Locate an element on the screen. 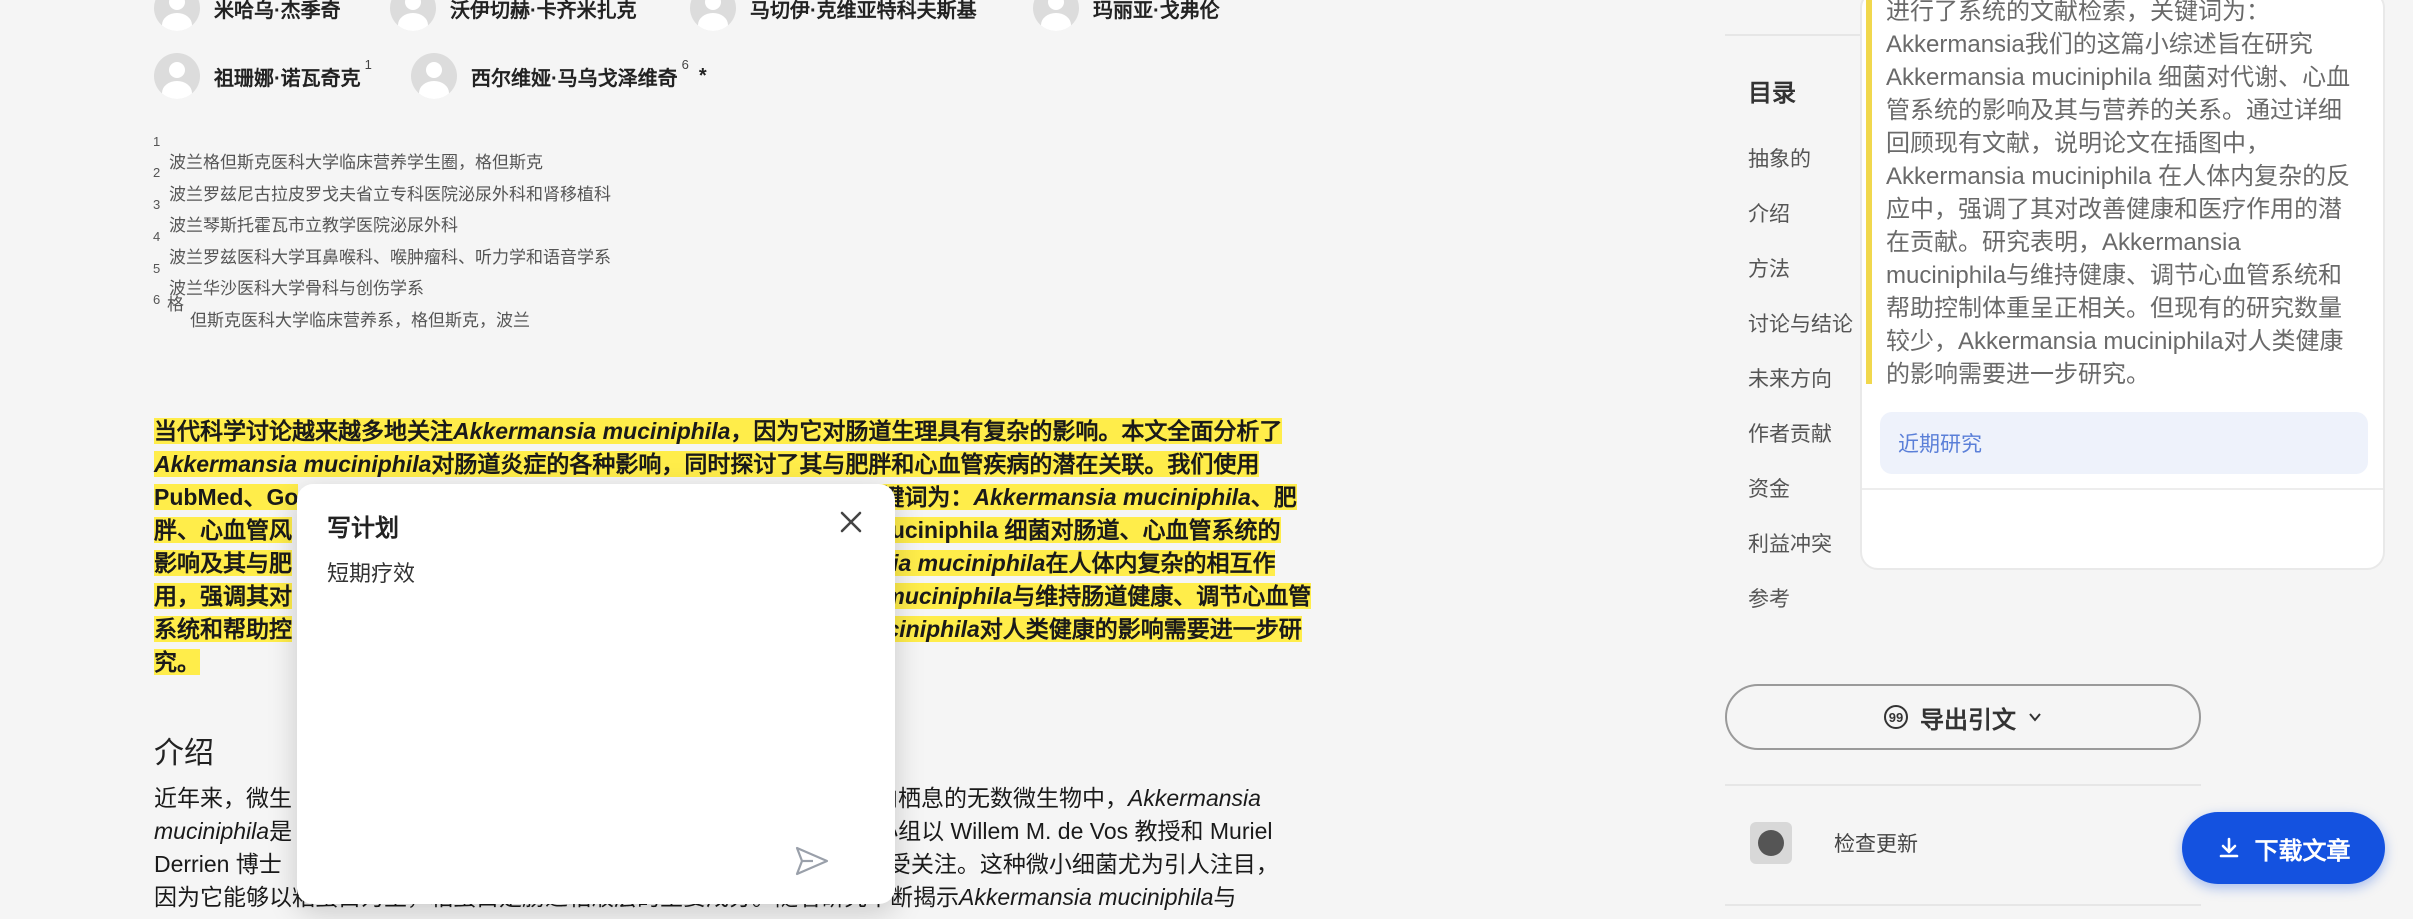 The height and width of the screenshot is (919, 2413). text-span: PubMed、Go is located at coordinates (226, 497).